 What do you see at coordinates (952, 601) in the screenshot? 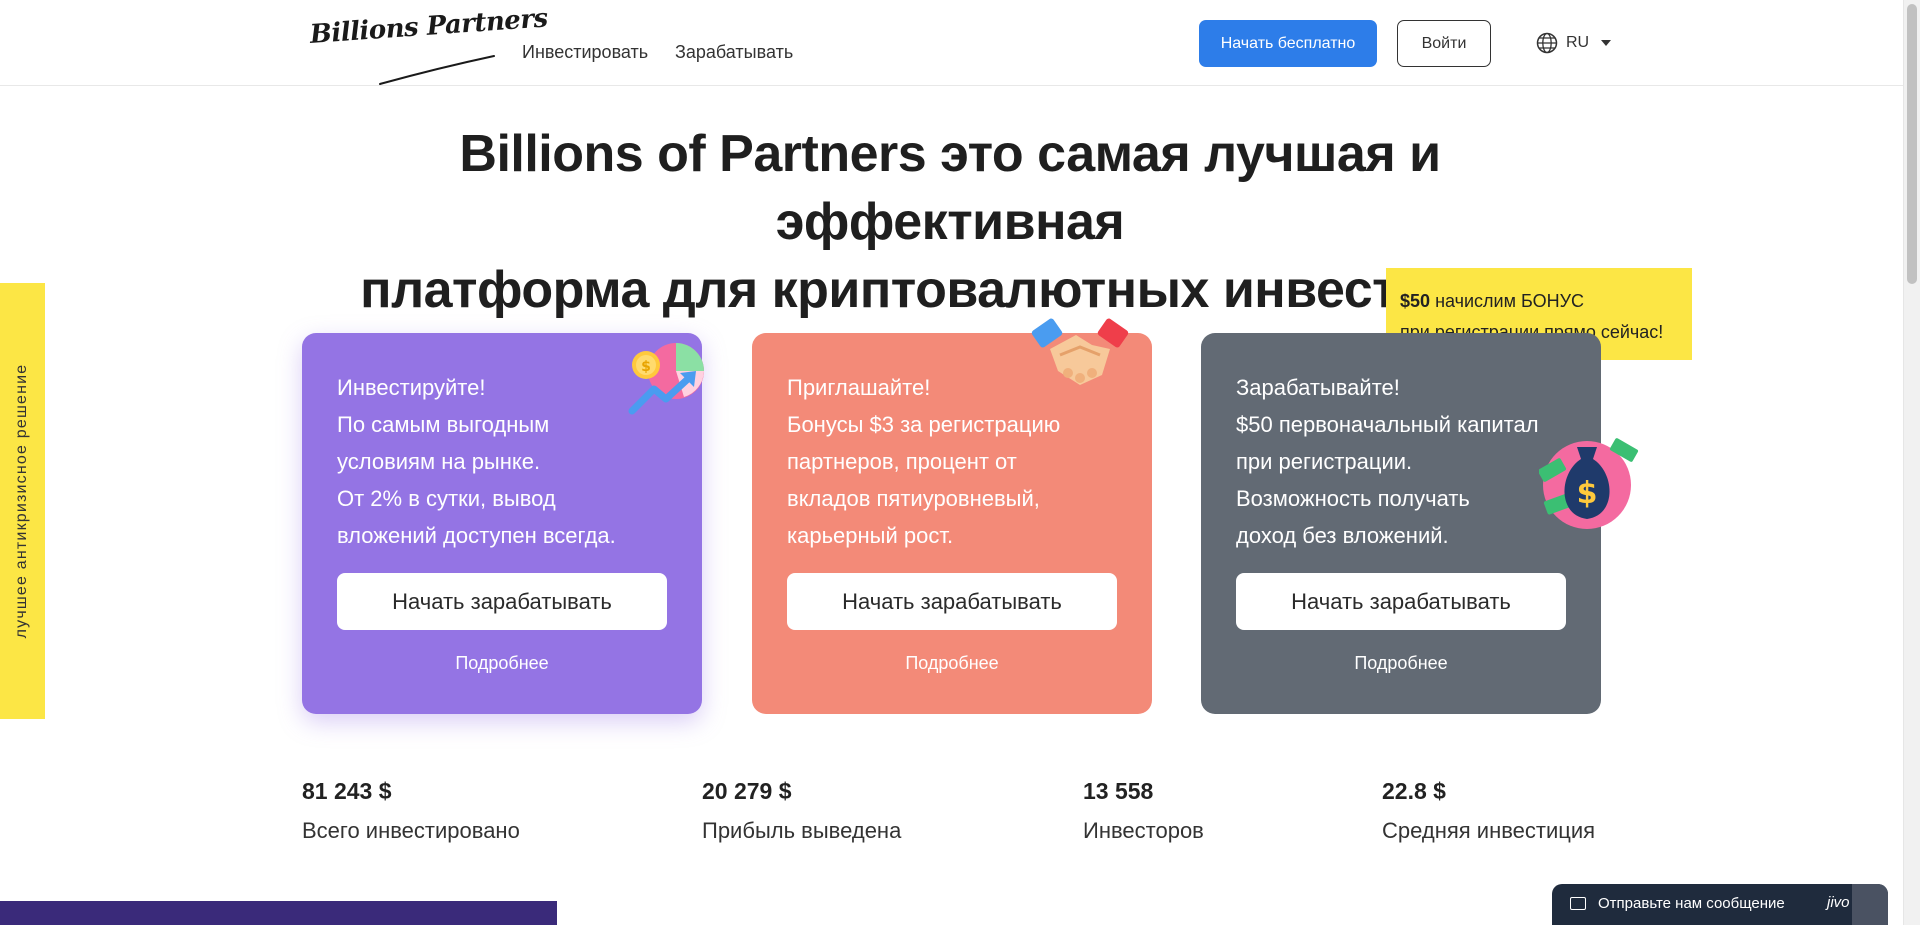
I see `card-invite-start-button: Начать зарабатывать` at bounding box center [952, 601].